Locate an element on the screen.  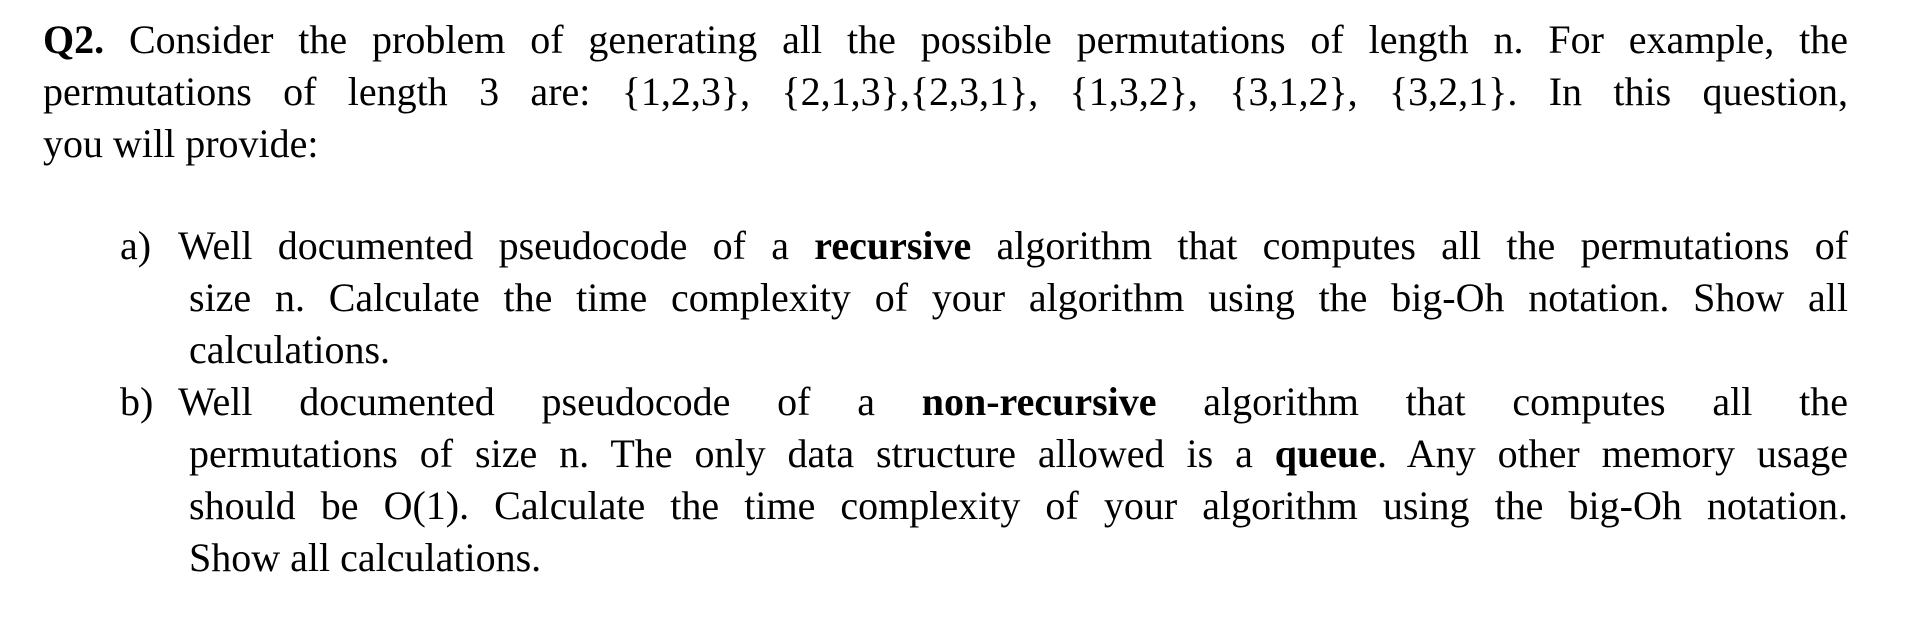
part-text: calculations. is located at coordinates (290, 349).